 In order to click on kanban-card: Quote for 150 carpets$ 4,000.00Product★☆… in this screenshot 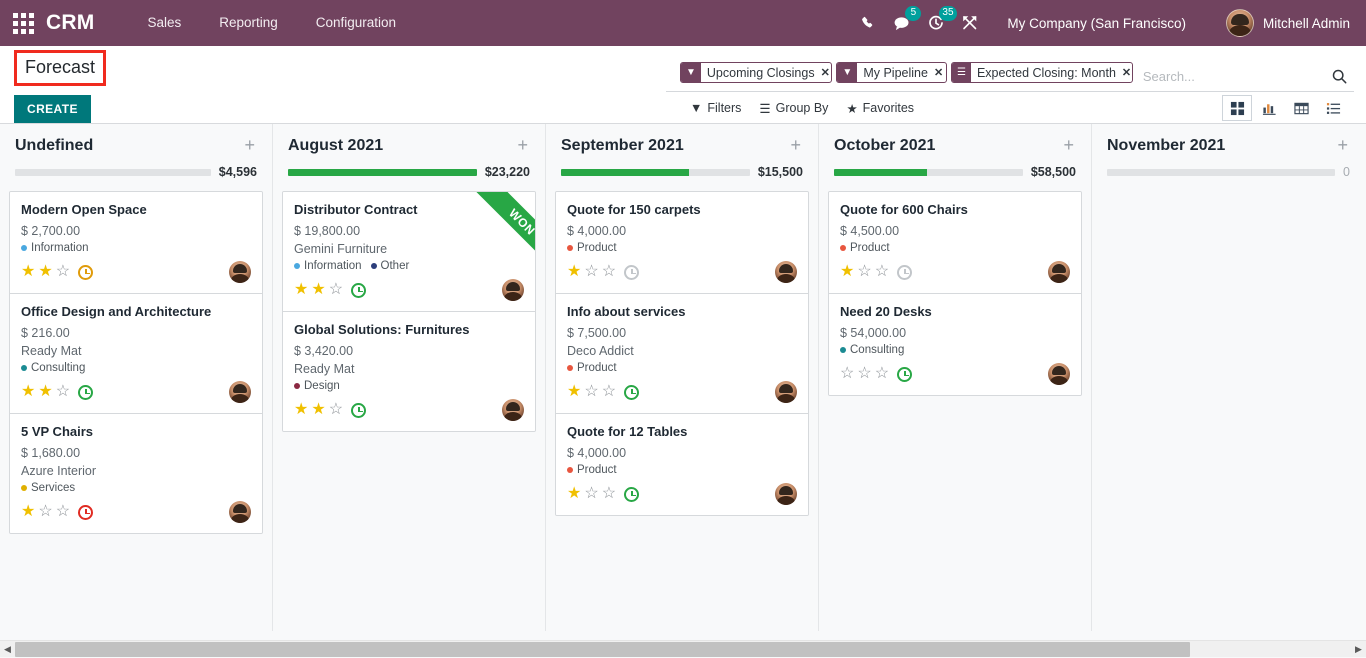, I will do `click(682, 243)`.